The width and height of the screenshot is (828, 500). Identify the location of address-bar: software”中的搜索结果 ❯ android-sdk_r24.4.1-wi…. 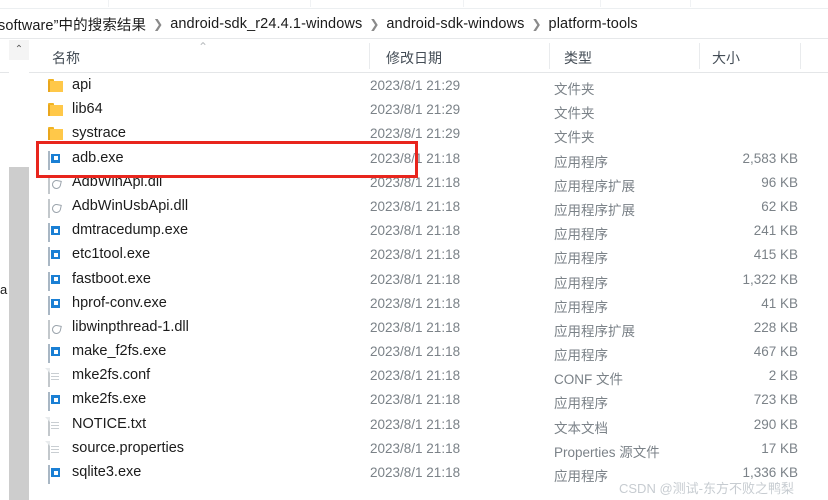
(414, 24).